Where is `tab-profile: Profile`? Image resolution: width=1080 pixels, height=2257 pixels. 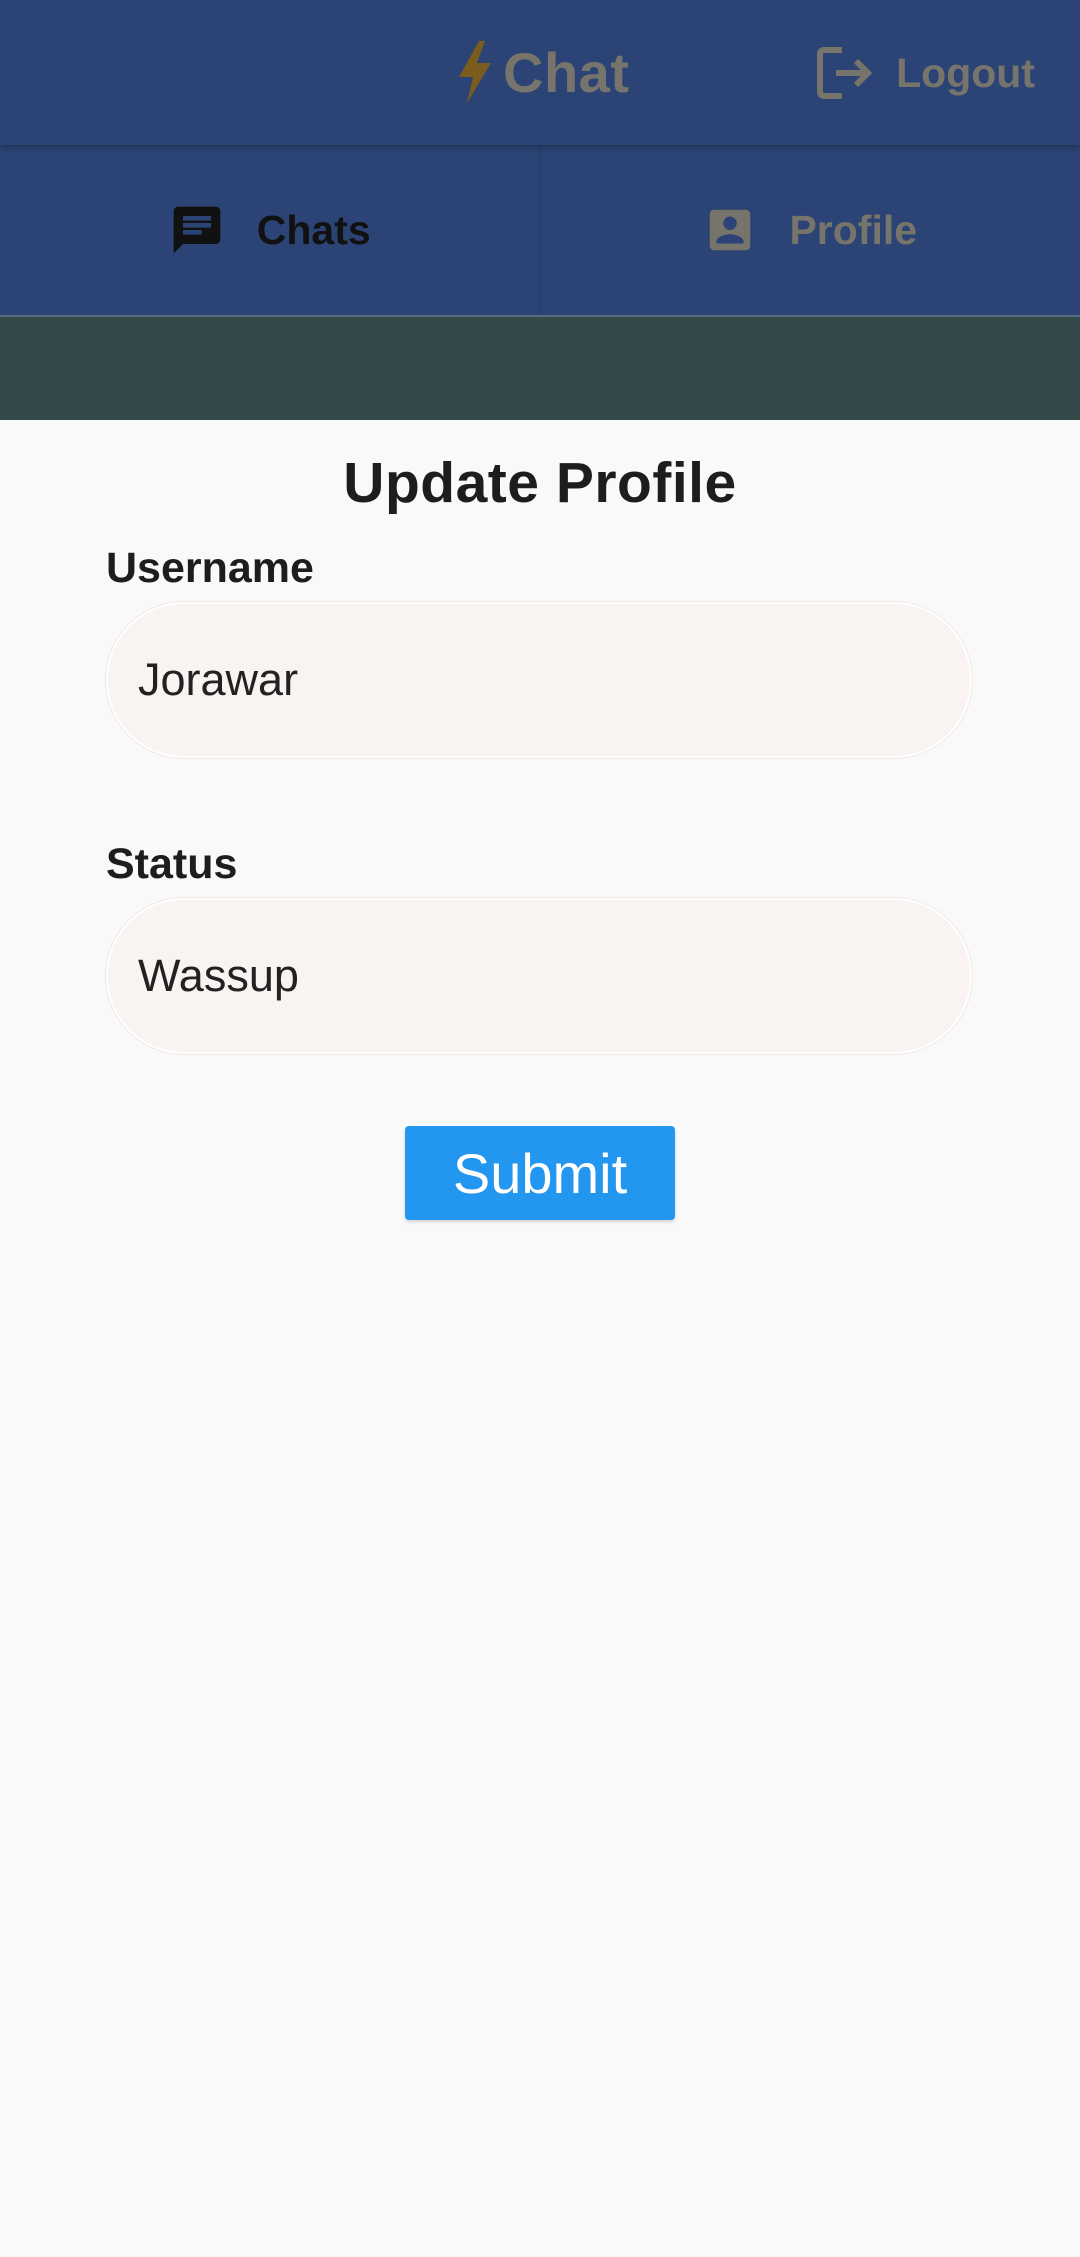 tab-profile: Profile is located at coordinates (809, 230).